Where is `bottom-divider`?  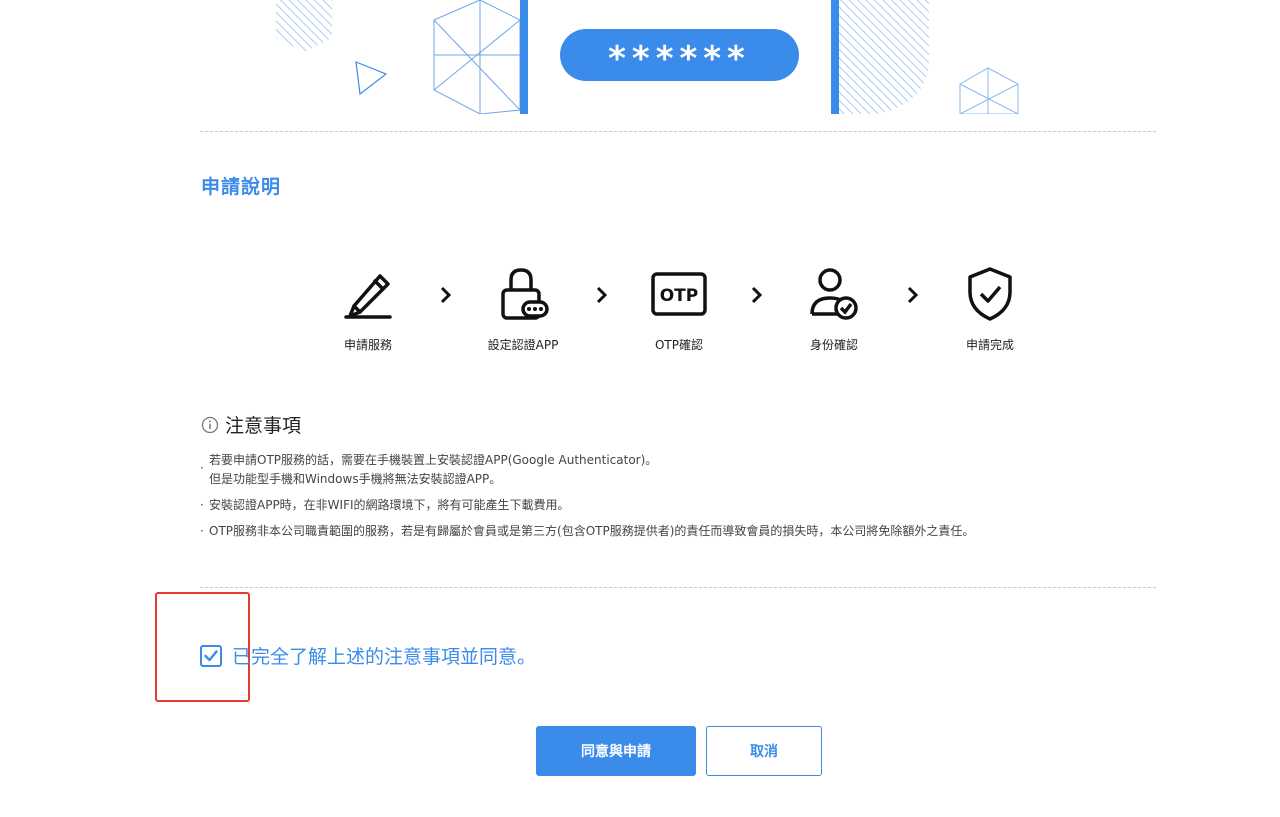 bottom-divider is located at coordinates (678, 587).